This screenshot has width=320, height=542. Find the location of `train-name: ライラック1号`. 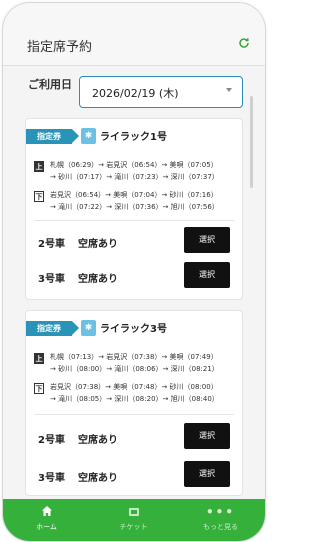

train-name: ライラック1号 is located at coordinates (133, 137).